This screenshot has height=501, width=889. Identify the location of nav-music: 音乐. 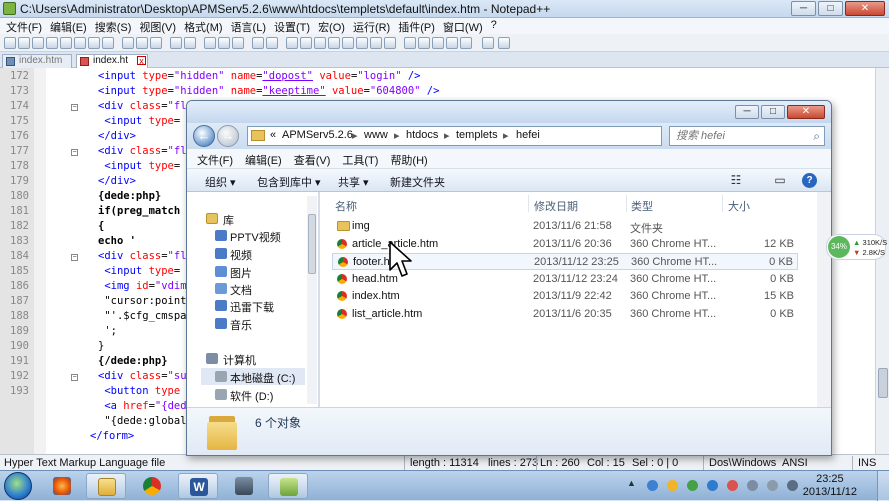
(241, 325).